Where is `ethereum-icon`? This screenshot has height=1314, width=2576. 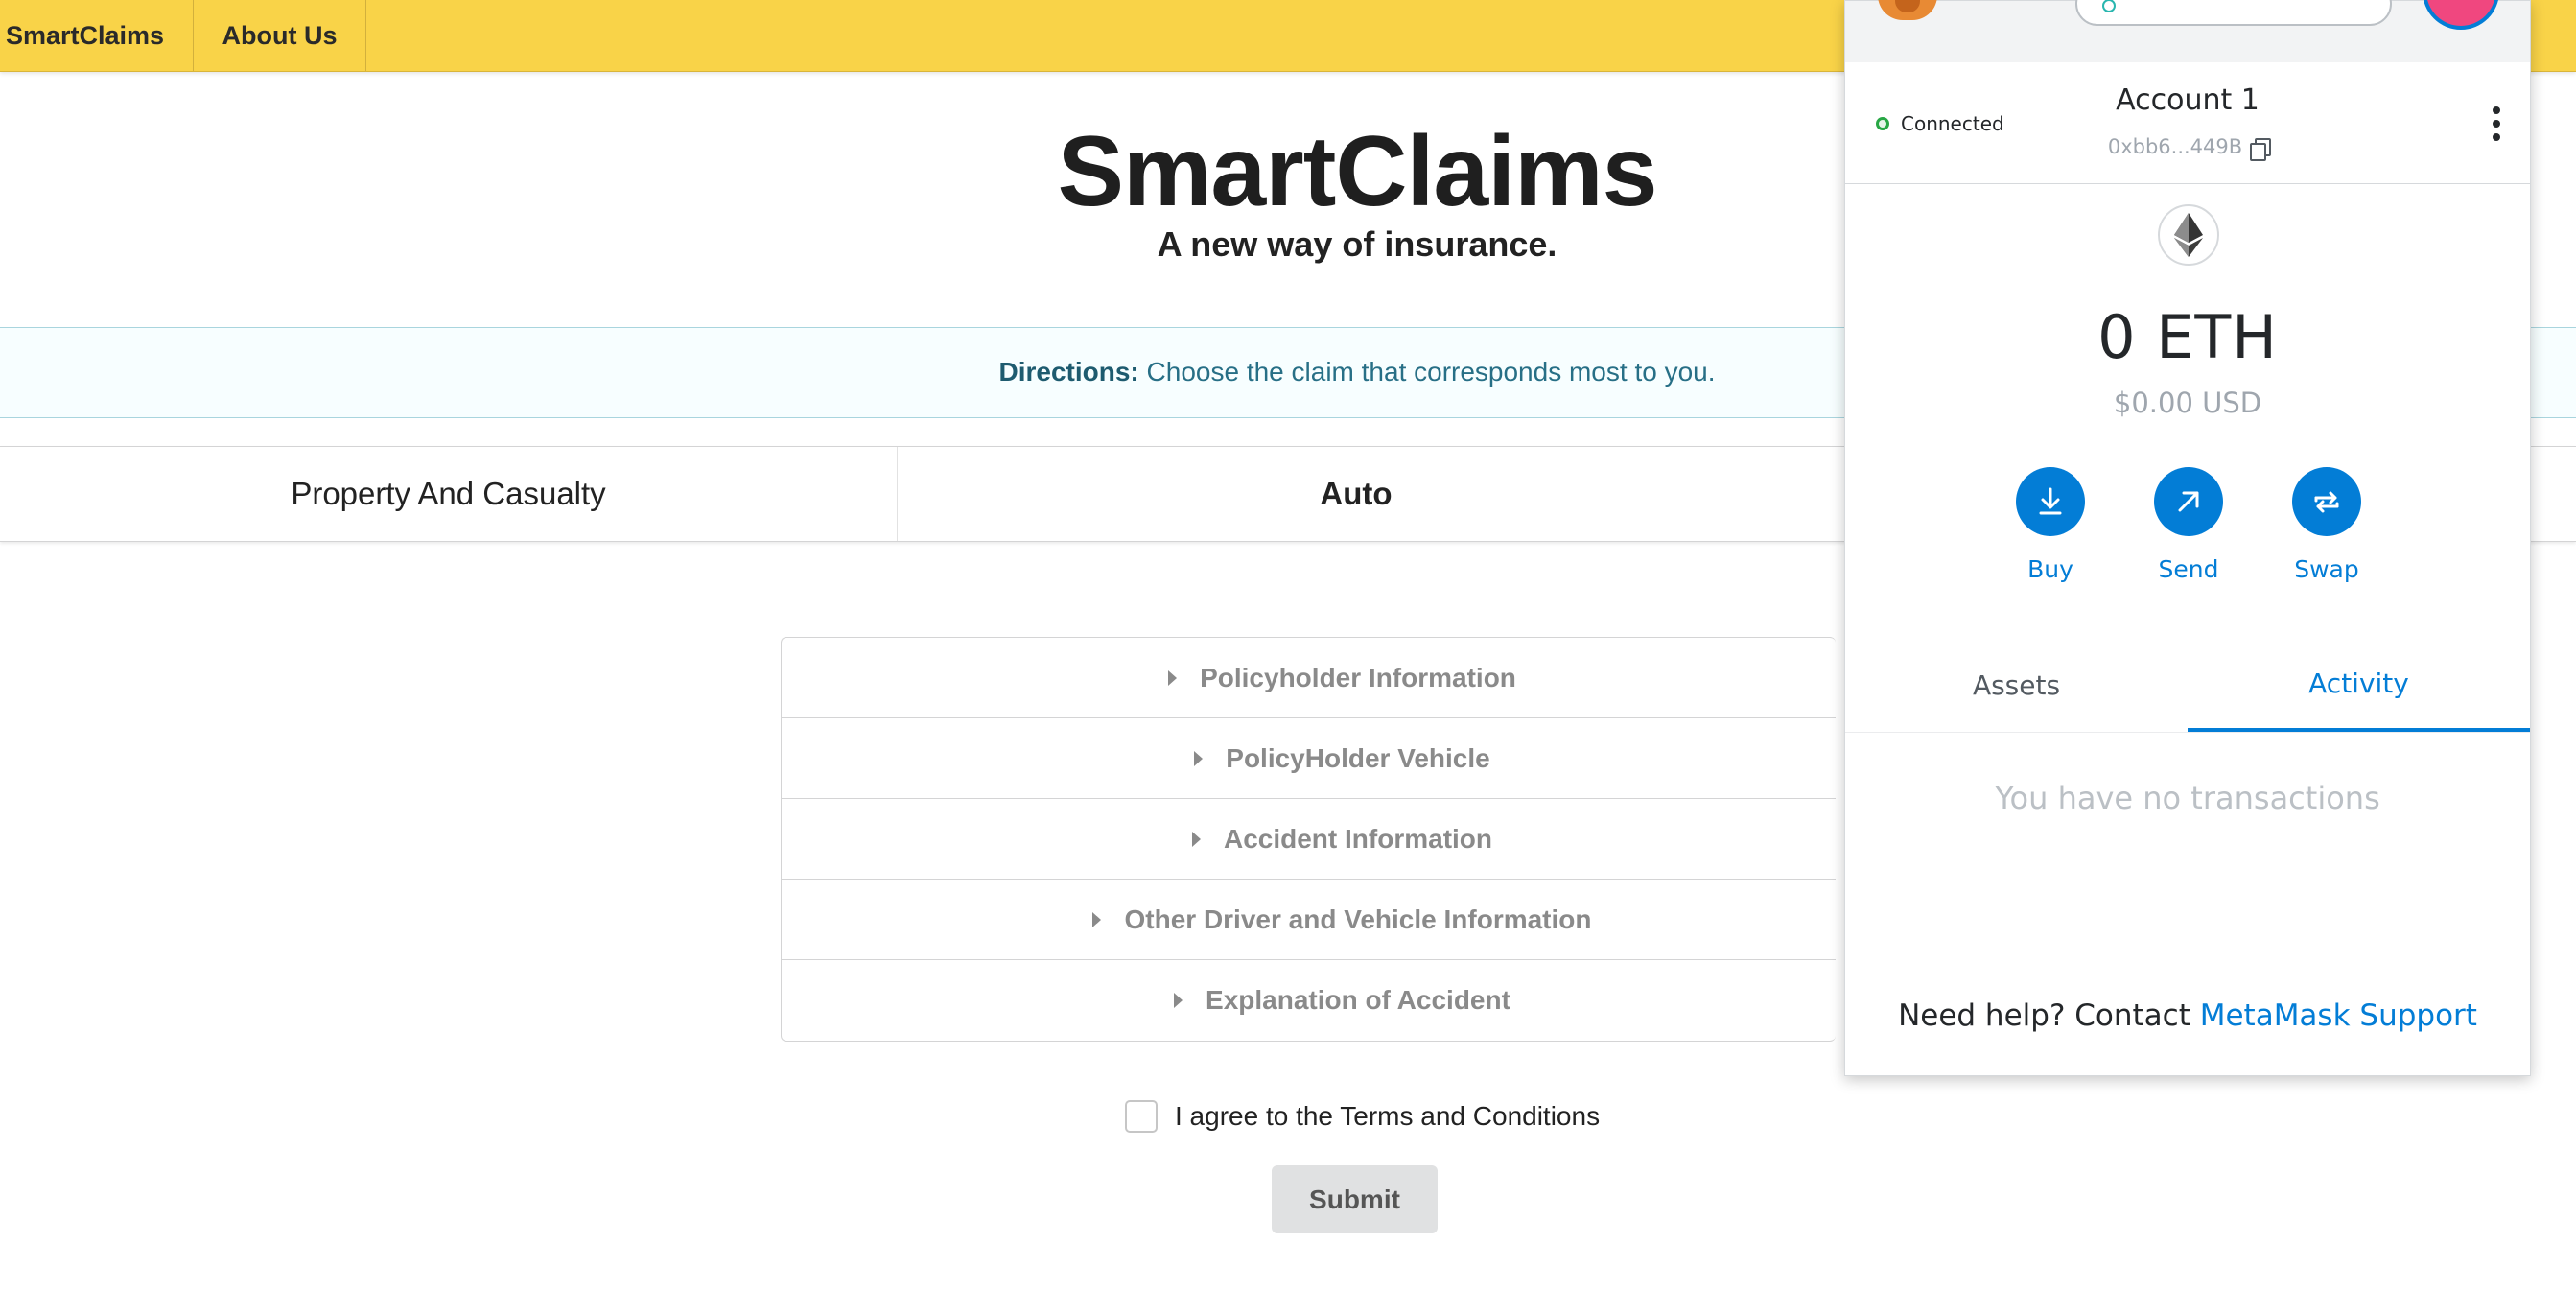 ethereum-icon is located at coordinates (2188, 235).